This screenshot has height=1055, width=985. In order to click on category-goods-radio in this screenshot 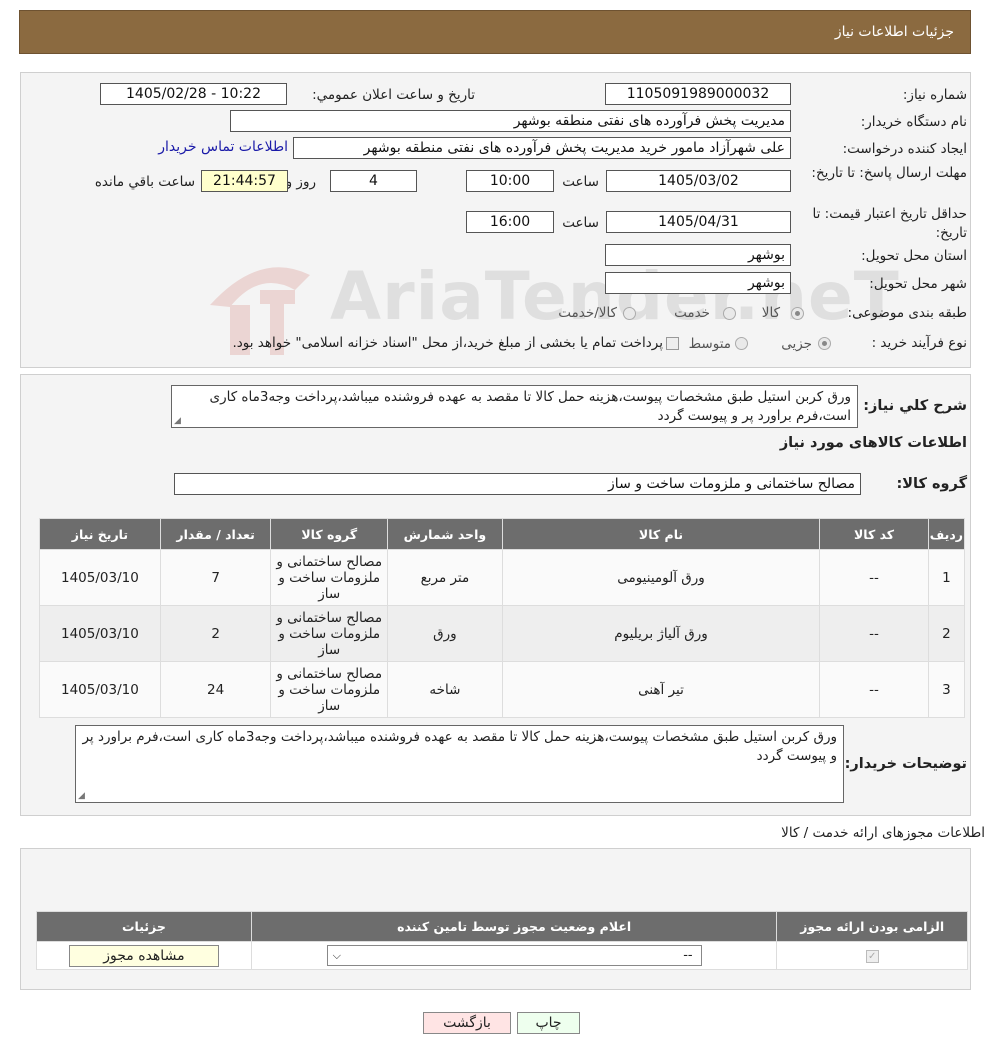, I will do `click(797, 313)`.